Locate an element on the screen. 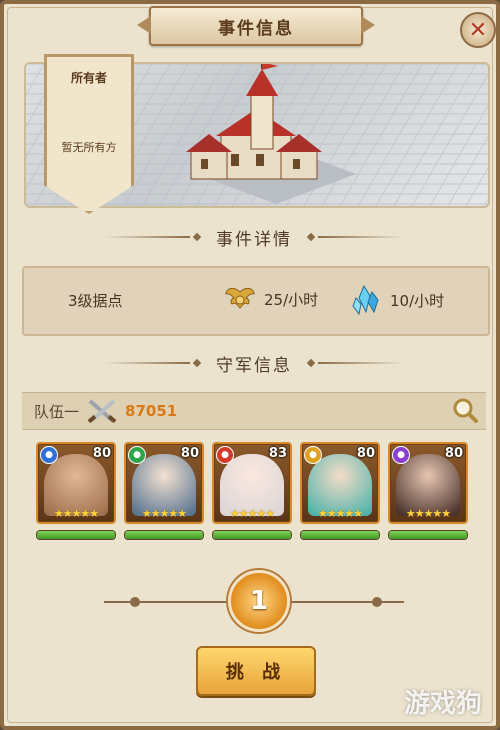 This screenshot has width=500, height=730. hero-slot-3: ● 83 ★★★★★ is located at coordinates (252, 491).